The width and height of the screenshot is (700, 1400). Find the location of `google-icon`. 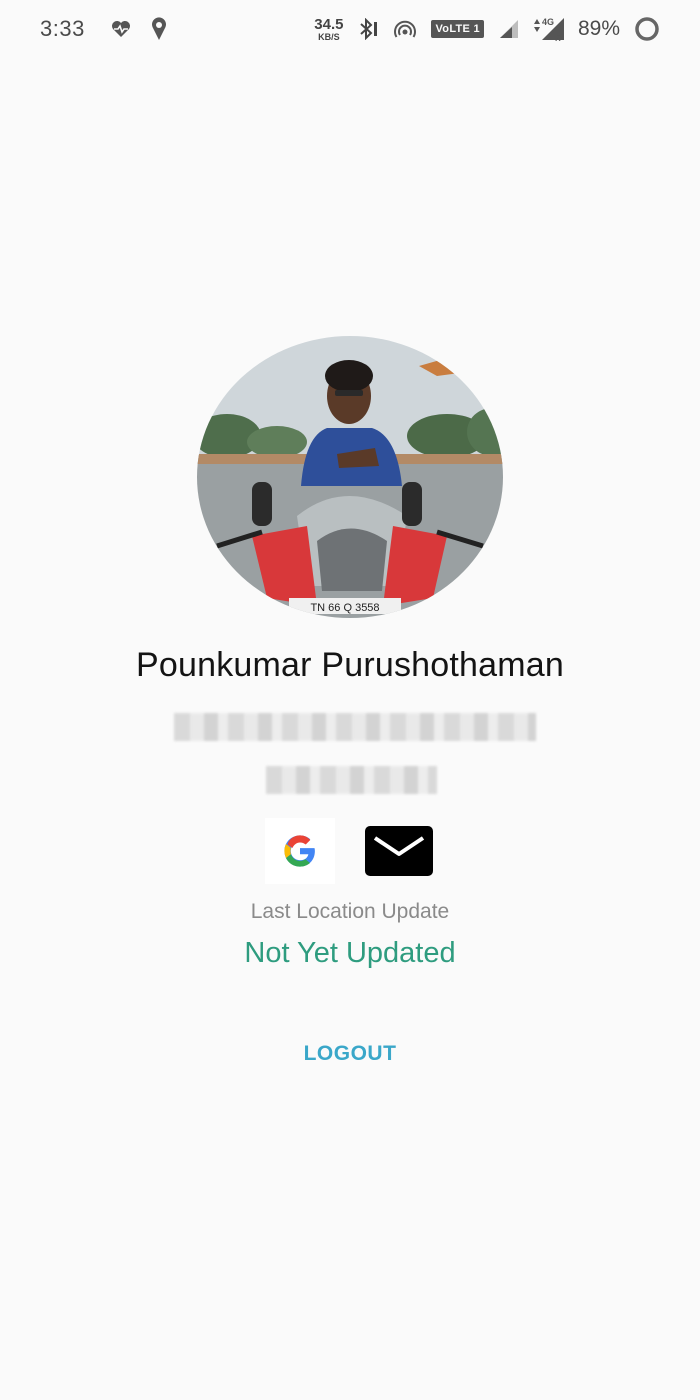

google-icon is located at coordinates (299, 851).